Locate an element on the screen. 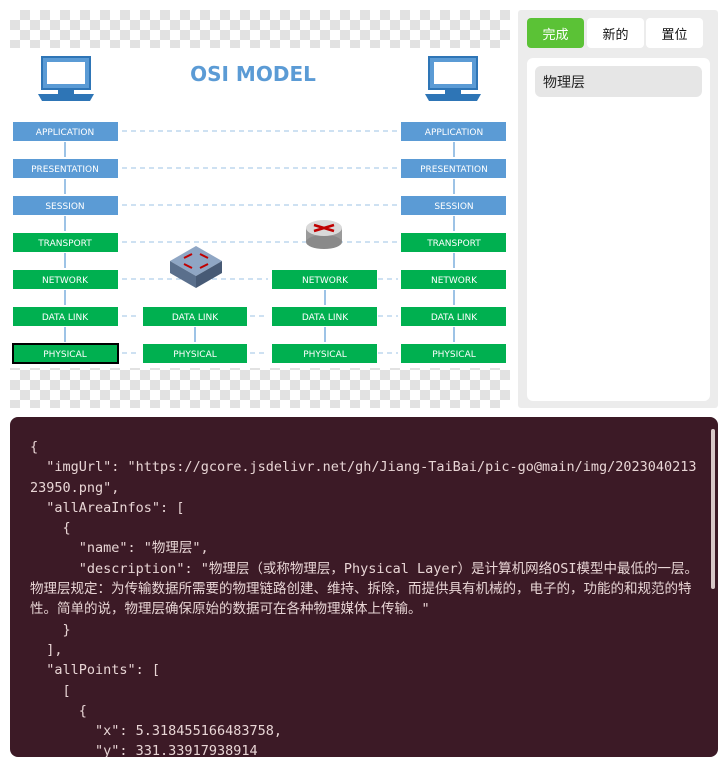 This screenshot has width=727, height=766. diagram-title: OSI MODEL is located at coordinates (253, 74).